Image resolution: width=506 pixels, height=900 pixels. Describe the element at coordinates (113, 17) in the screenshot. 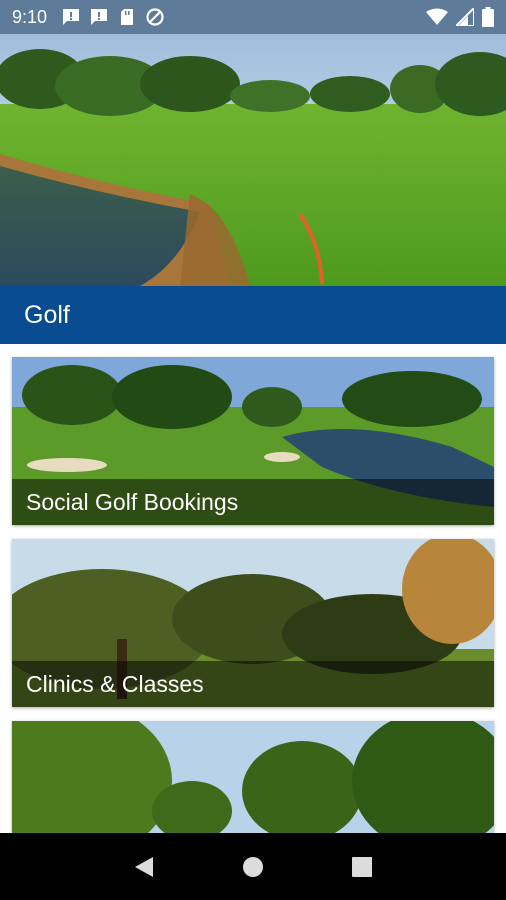

I see `notification-icons` at that location.